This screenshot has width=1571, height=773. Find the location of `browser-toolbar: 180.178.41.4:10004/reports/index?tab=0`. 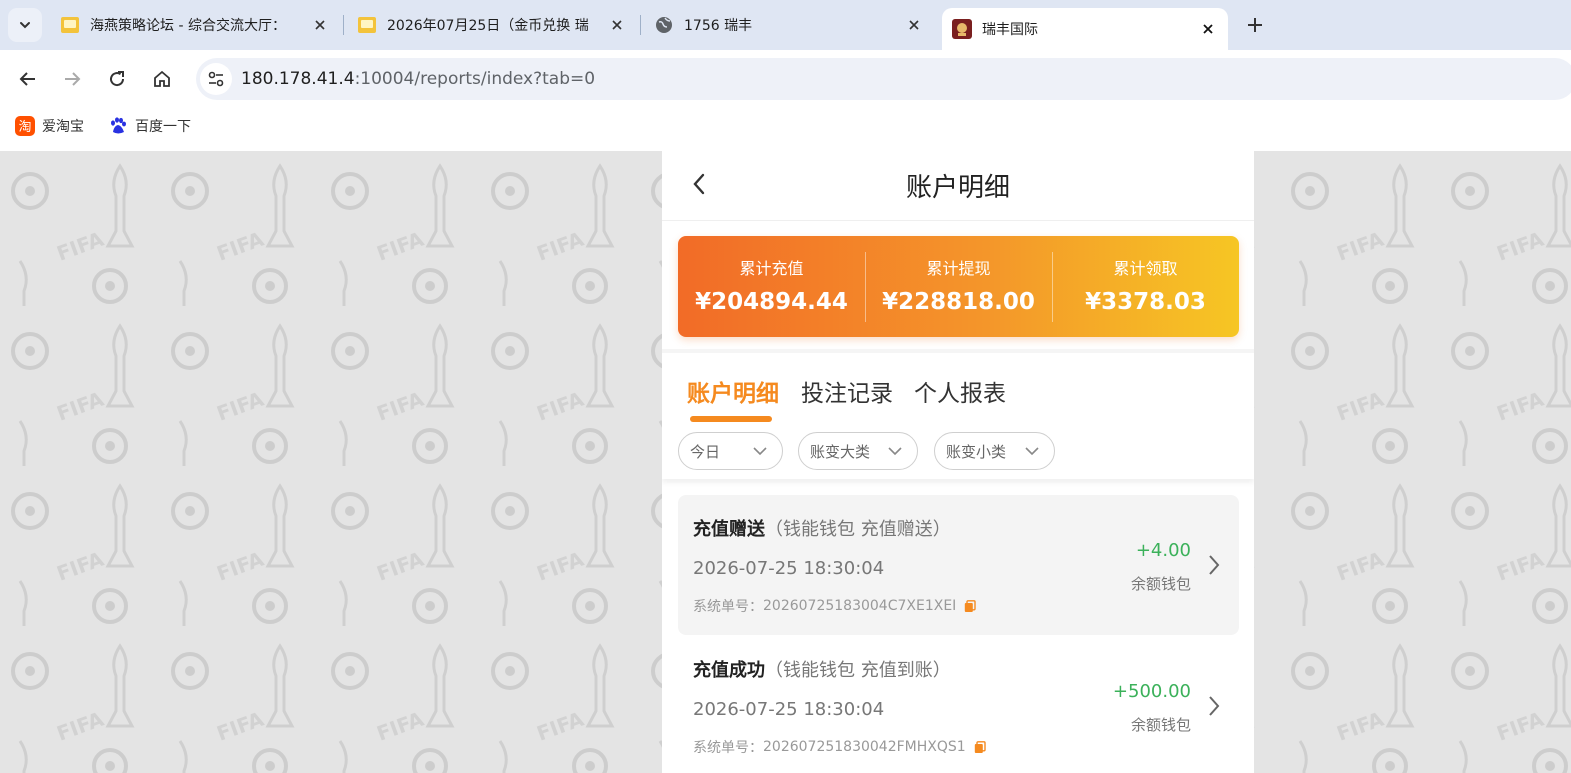

browser-toolbar: 180.178.41.4:10004/reports/index?tab=0 is located at coordinates (785, 79).